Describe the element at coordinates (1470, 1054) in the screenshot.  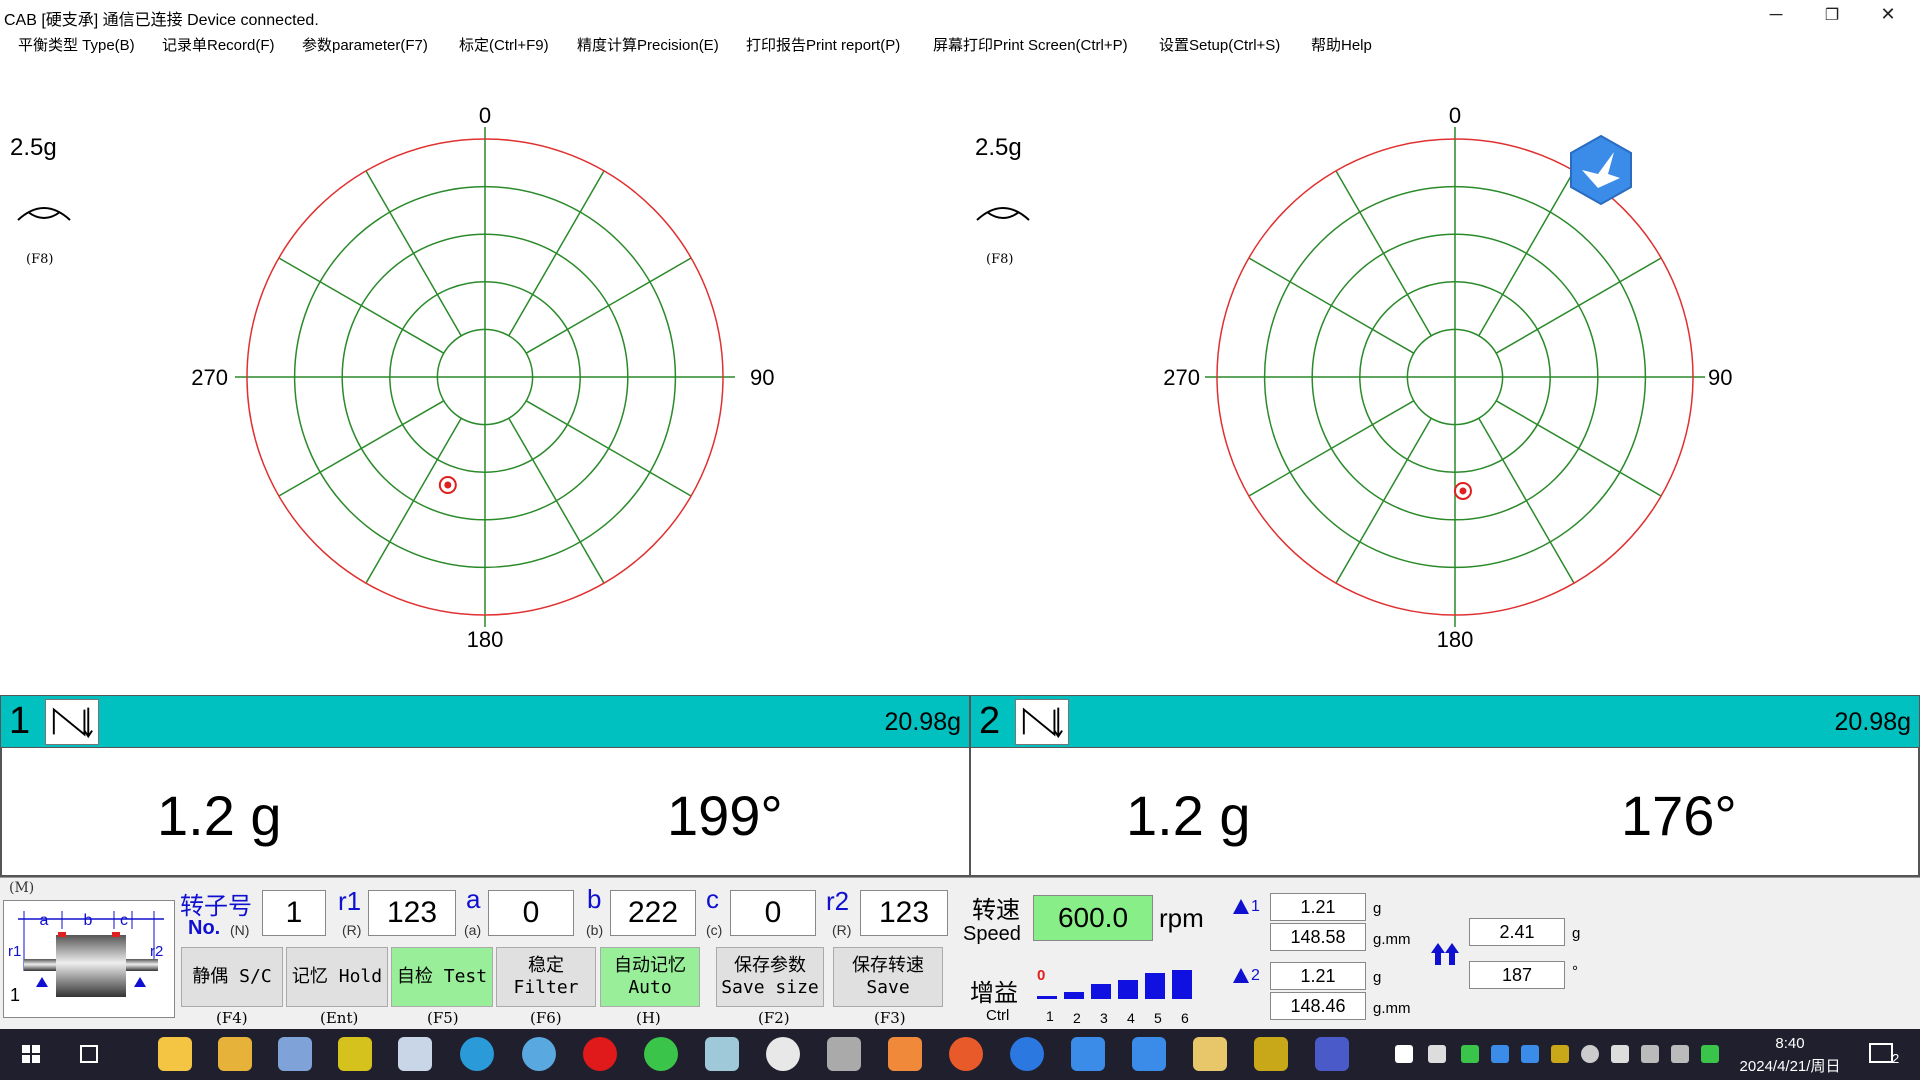
I see `wechat-tray-icon` at that location.